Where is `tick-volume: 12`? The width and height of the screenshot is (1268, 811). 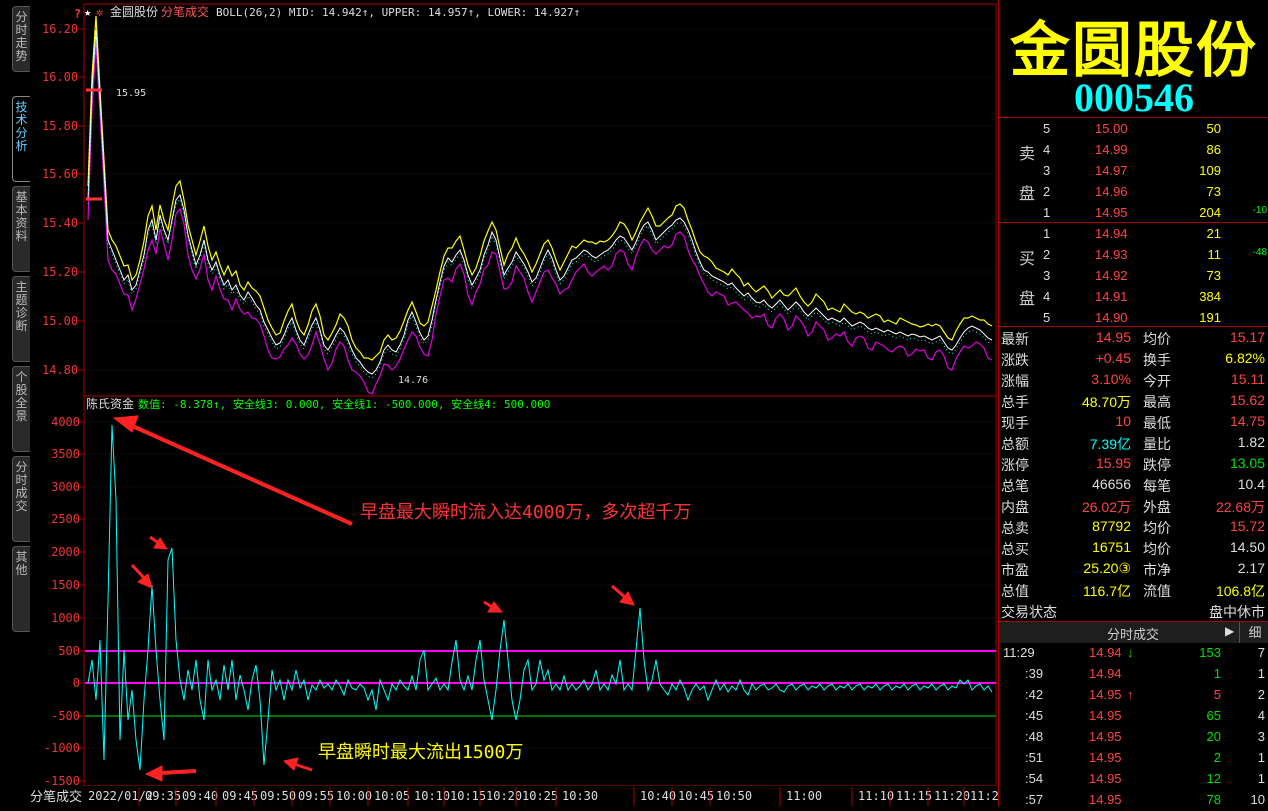
tick-volume: 12 is located at coordinates (1213, 778).